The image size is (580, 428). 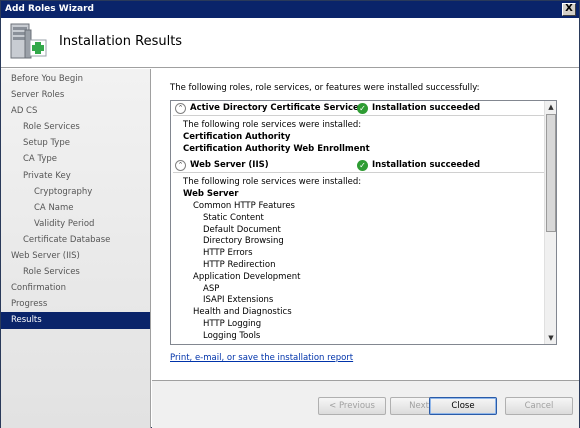 I want to click on role-name: Web Server (IIS), so click(x=229, y=165).